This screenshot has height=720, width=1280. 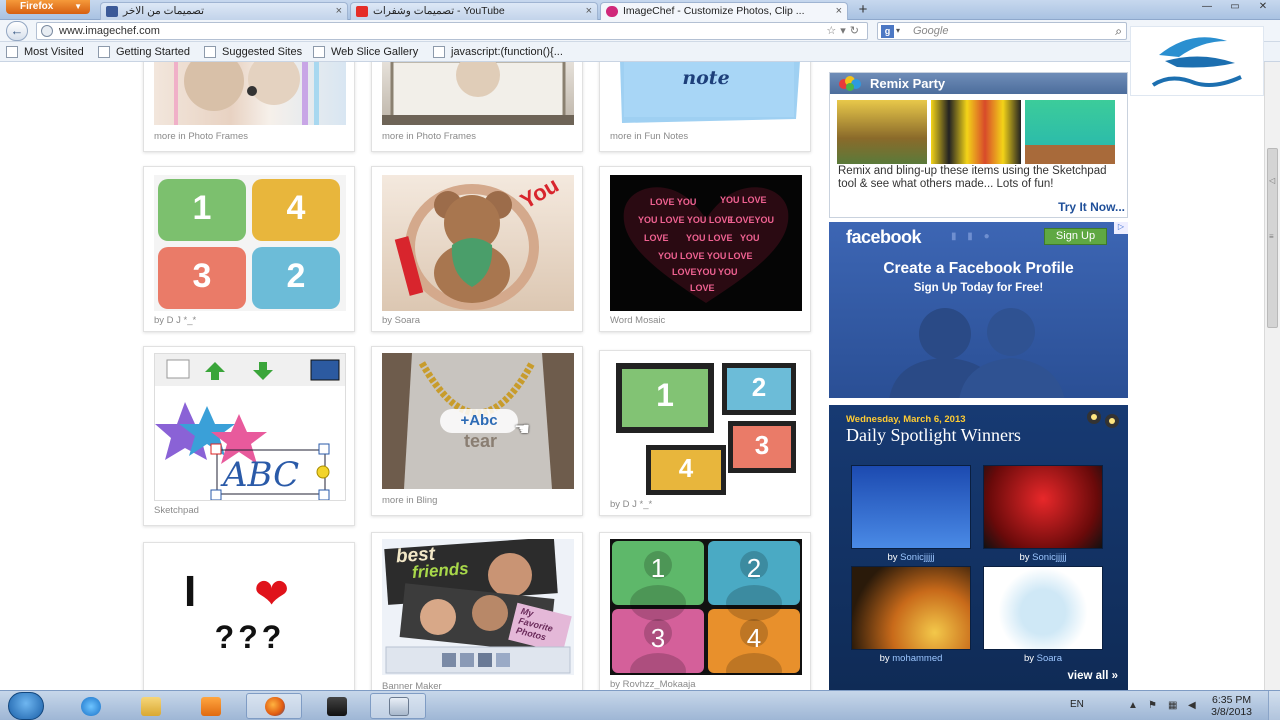 I want to click on ad-choices-icon: ▷, so click(x=1121, y=228).